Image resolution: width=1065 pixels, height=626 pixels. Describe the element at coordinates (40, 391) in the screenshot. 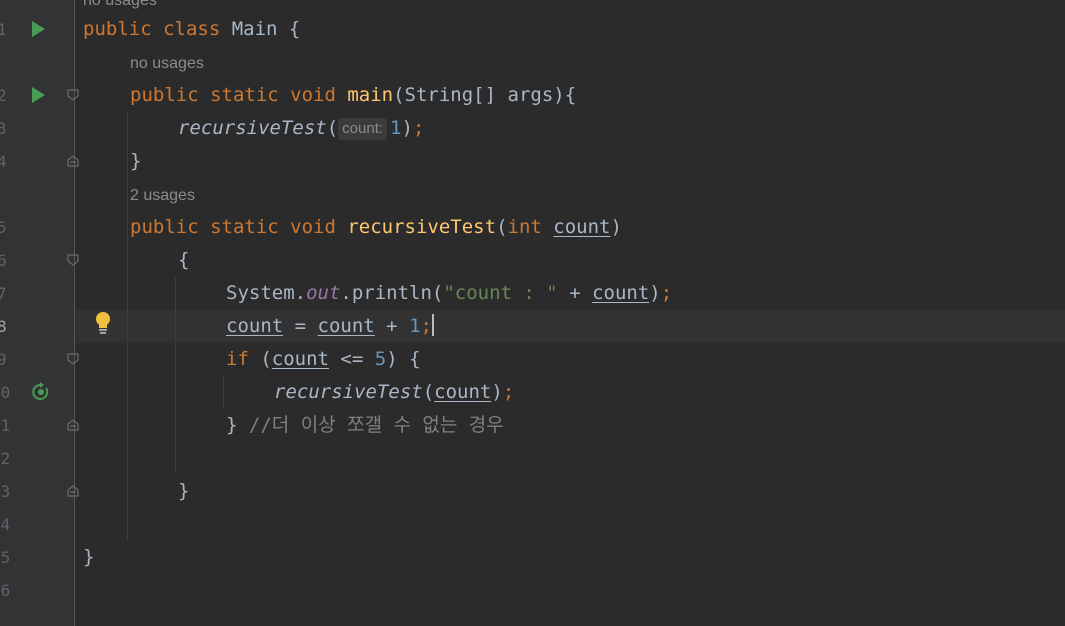

I see `recursive-call-icon` at that location.